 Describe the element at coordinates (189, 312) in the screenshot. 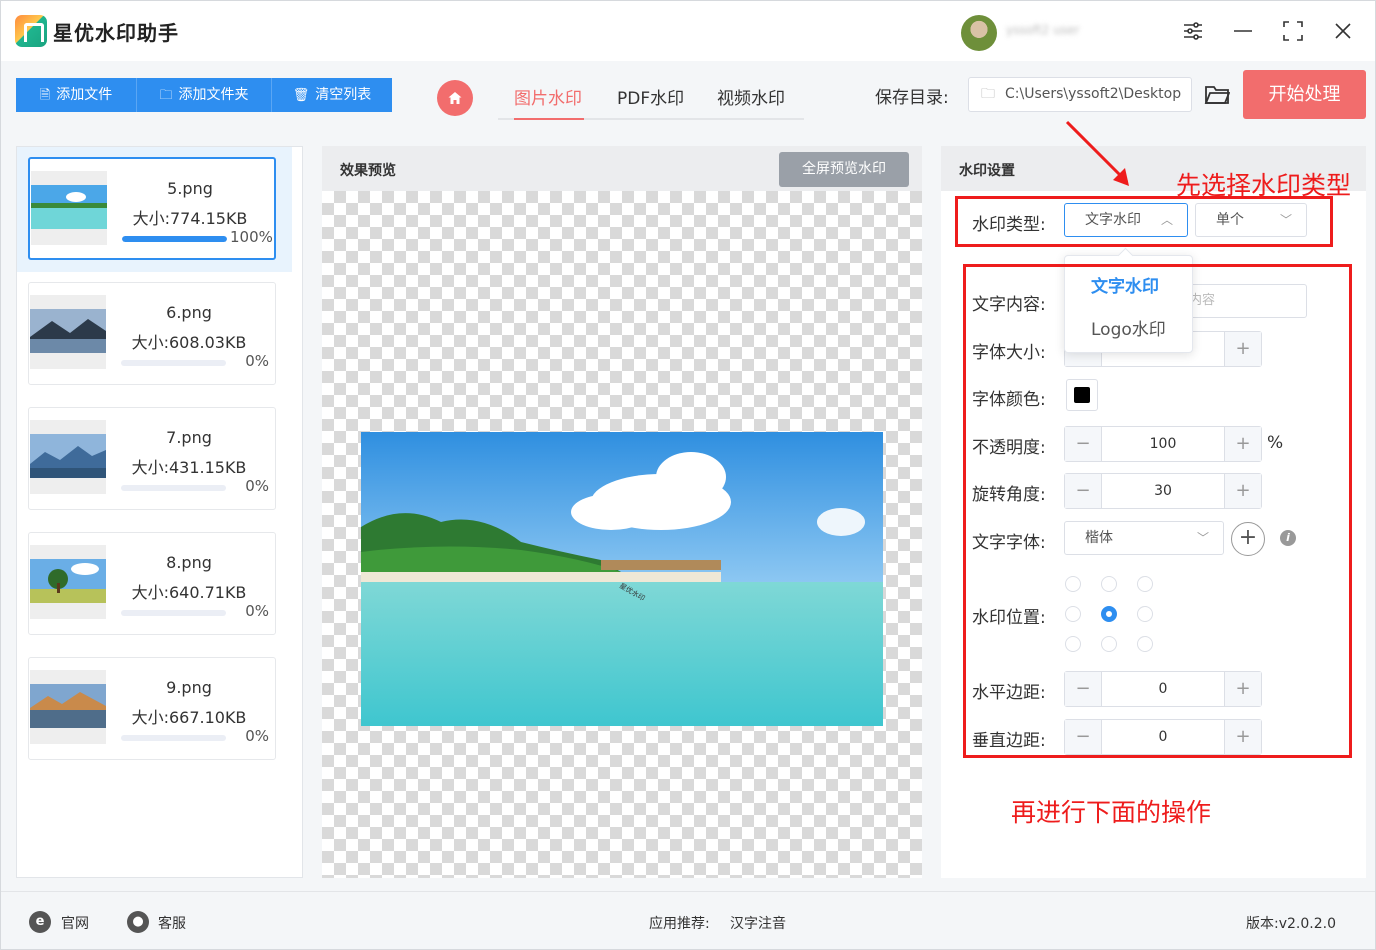

I see `file-name: 6.png` at that location.